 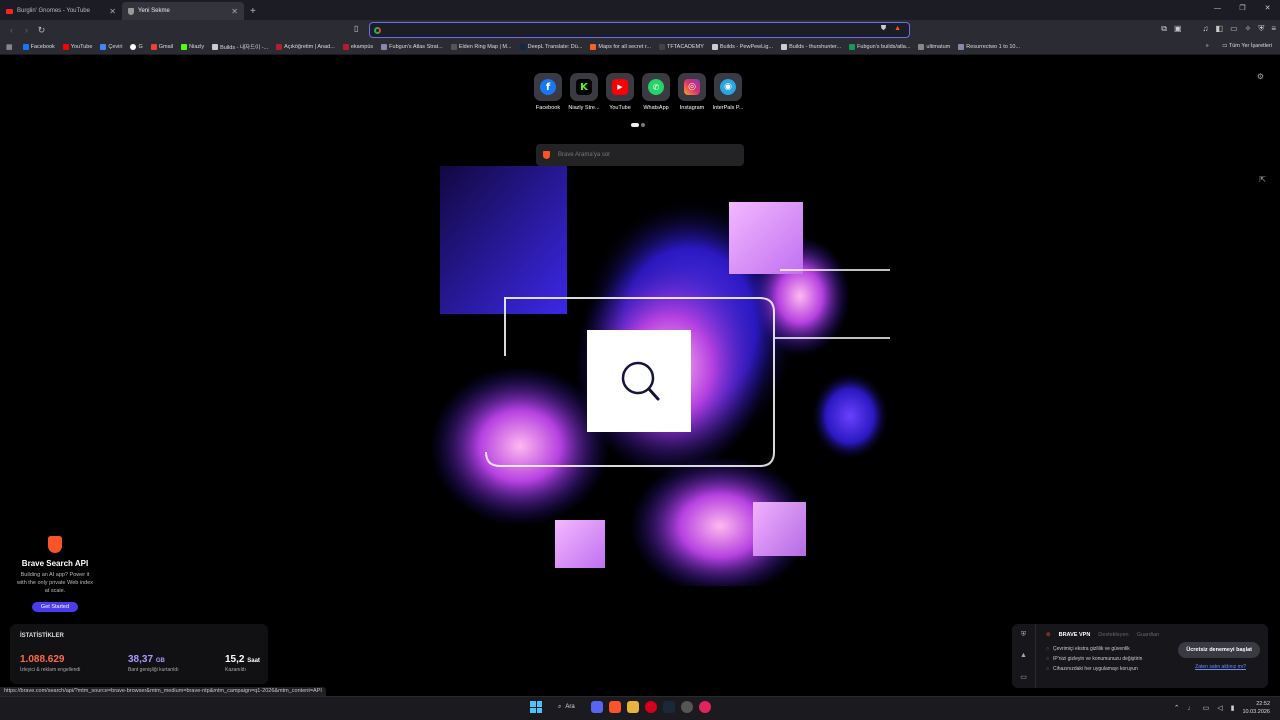 What do you see at coordinates (41, 30) in the screenshot?
I see `reload-button: ↻` at bounding box center [41, 30].